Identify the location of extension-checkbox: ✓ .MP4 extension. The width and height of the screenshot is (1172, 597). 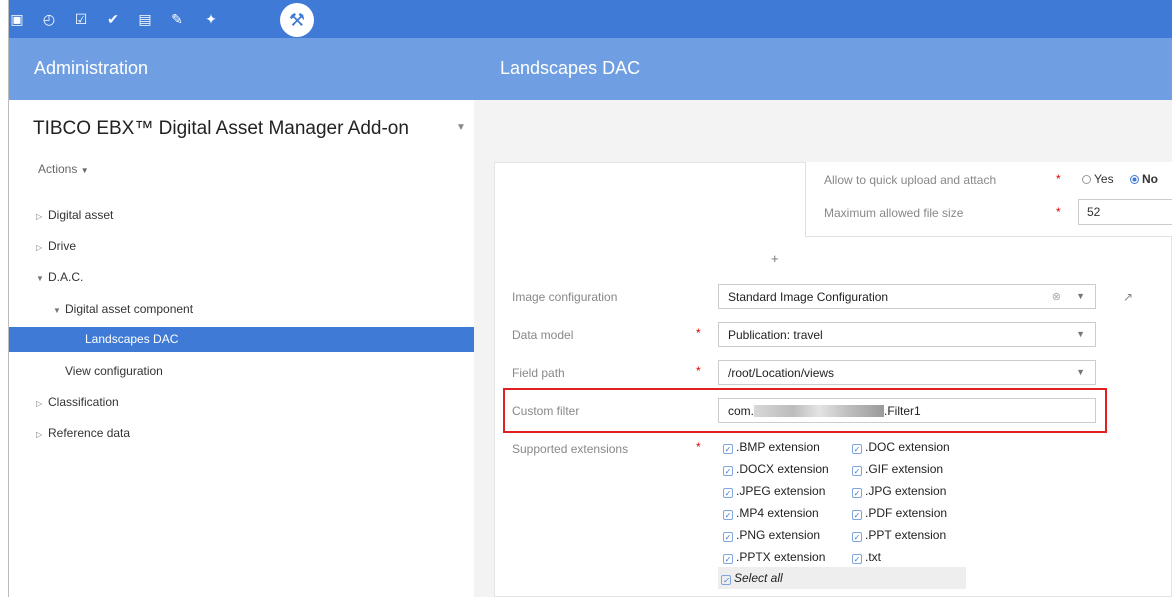
(771, 513).